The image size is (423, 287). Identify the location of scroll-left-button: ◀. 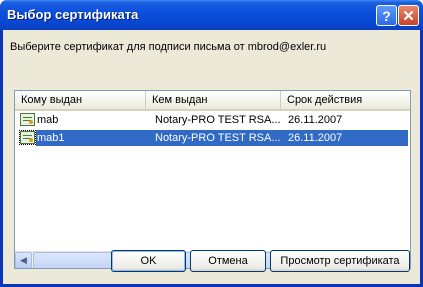
(23, 260).